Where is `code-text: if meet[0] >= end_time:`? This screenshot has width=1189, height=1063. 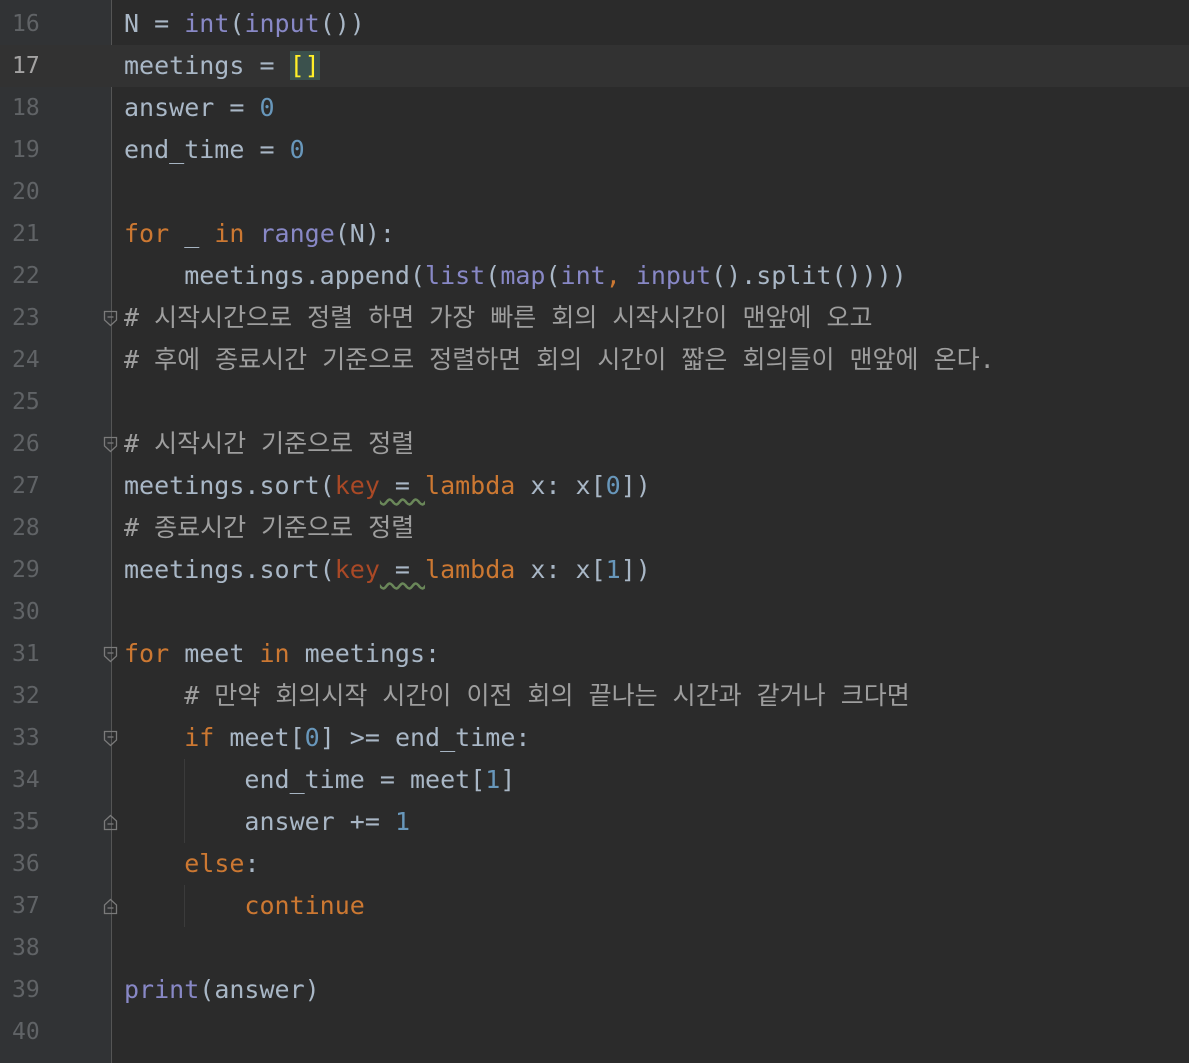
code-text: if meet[0] >= end_time: is located at coordinates (327, 738).